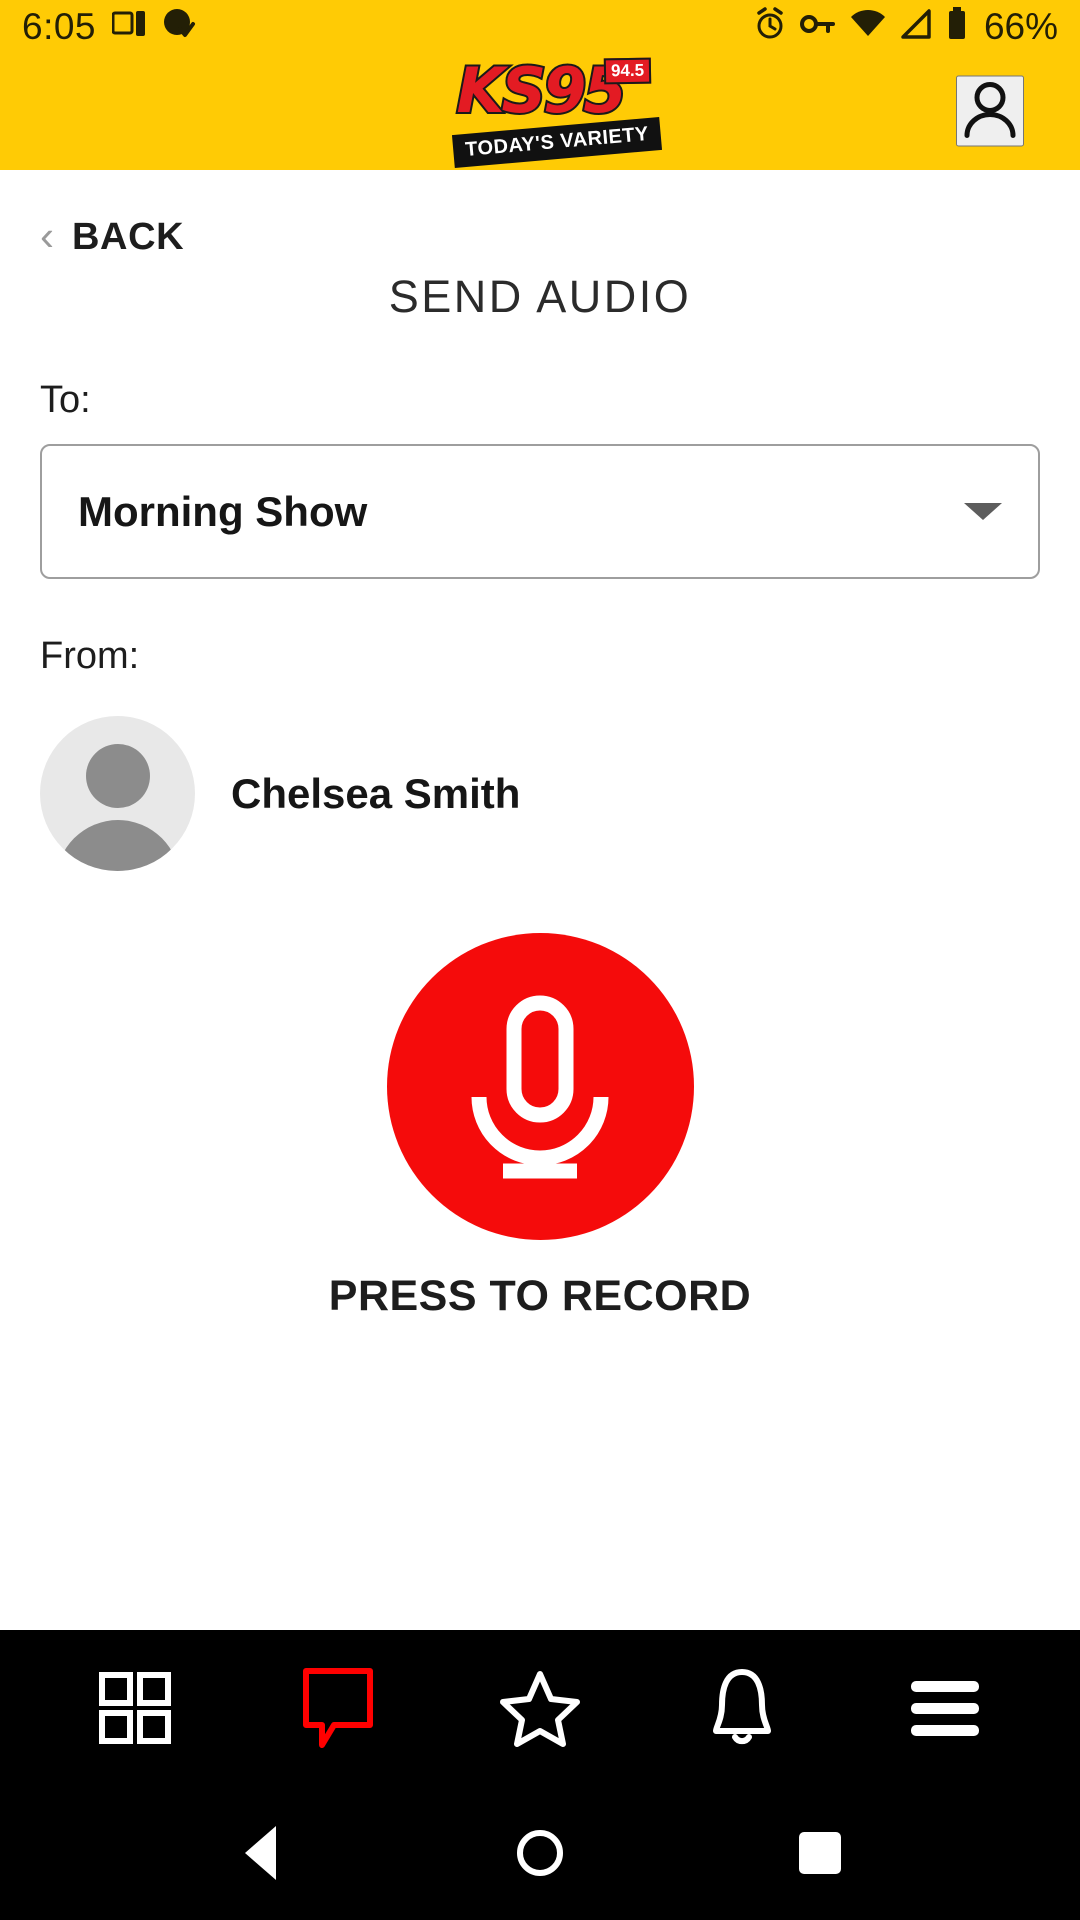 This screenshot has width=1080, height=1920. I want to click on system-home-button, so click(540, 1853).